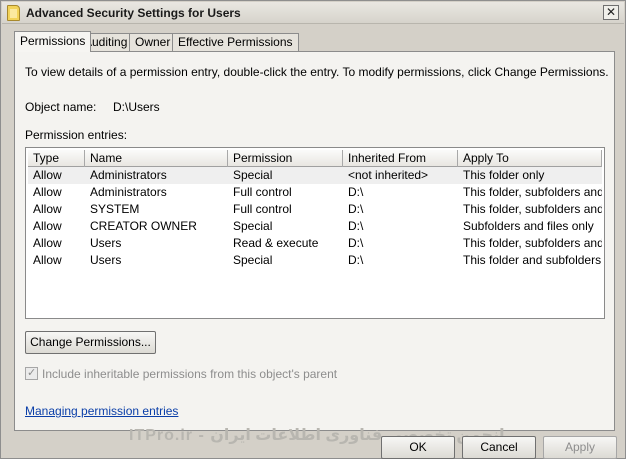  What do you see at coordinates (153, 42) in the screenshot?
I see `tab-owner: Owner` at bounding box center [153, 42].